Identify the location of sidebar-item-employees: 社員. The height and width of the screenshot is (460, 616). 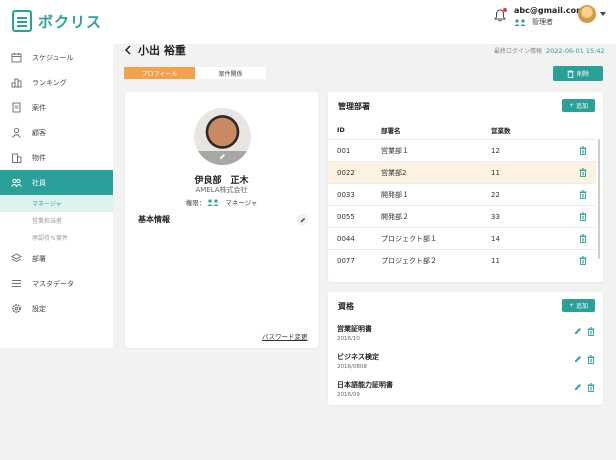
(56, 182).